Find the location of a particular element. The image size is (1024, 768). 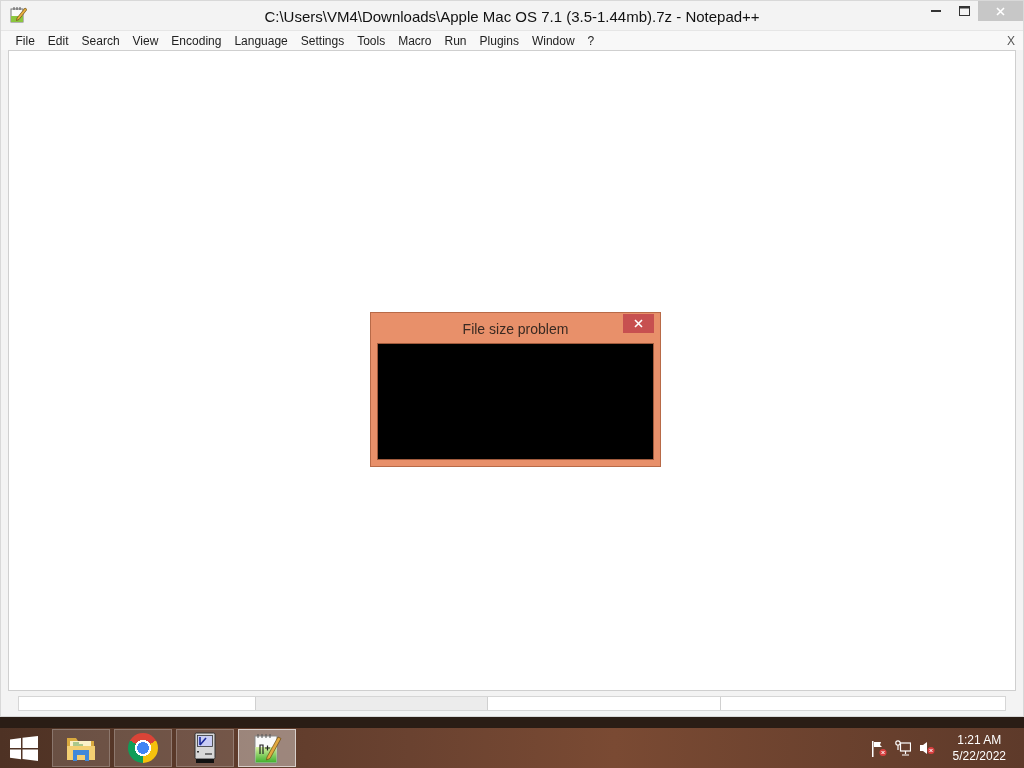

flag-icon is located at coordinates (878, 748).